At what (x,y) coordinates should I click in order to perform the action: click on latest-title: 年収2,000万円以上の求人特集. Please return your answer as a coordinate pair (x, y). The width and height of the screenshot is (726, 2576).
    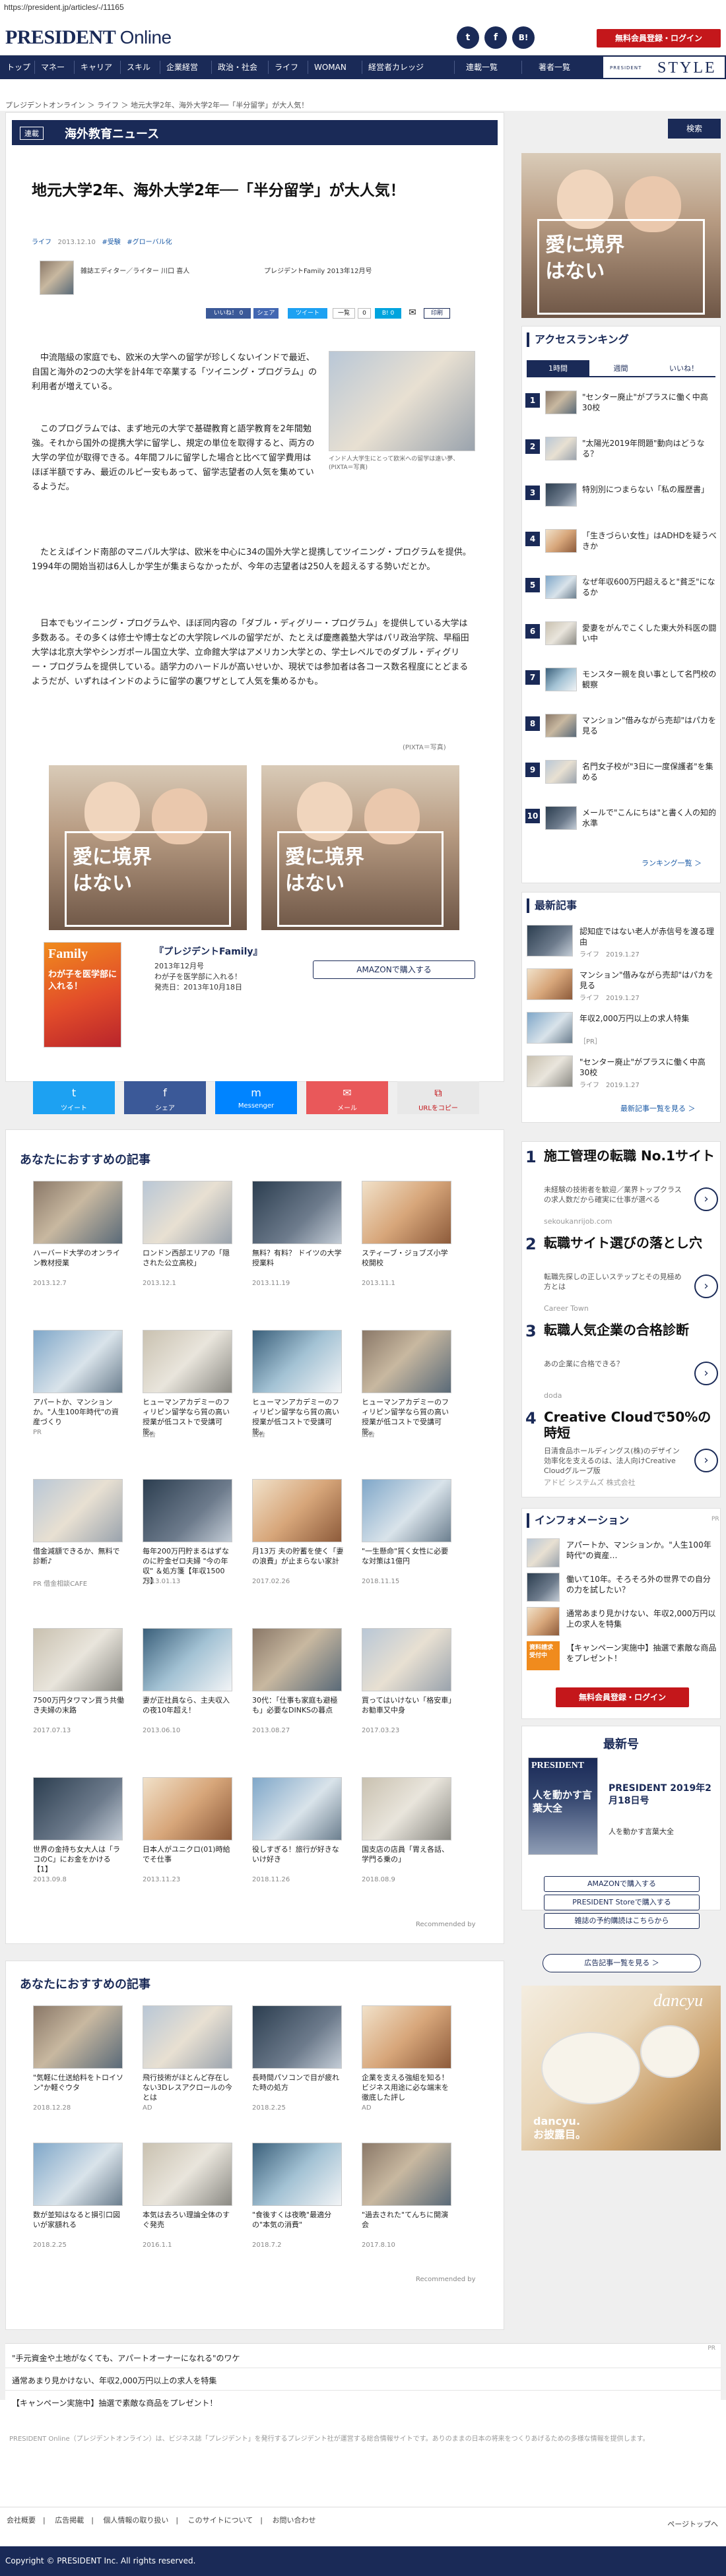
    Looking at the image, I should click on (647, 1018).